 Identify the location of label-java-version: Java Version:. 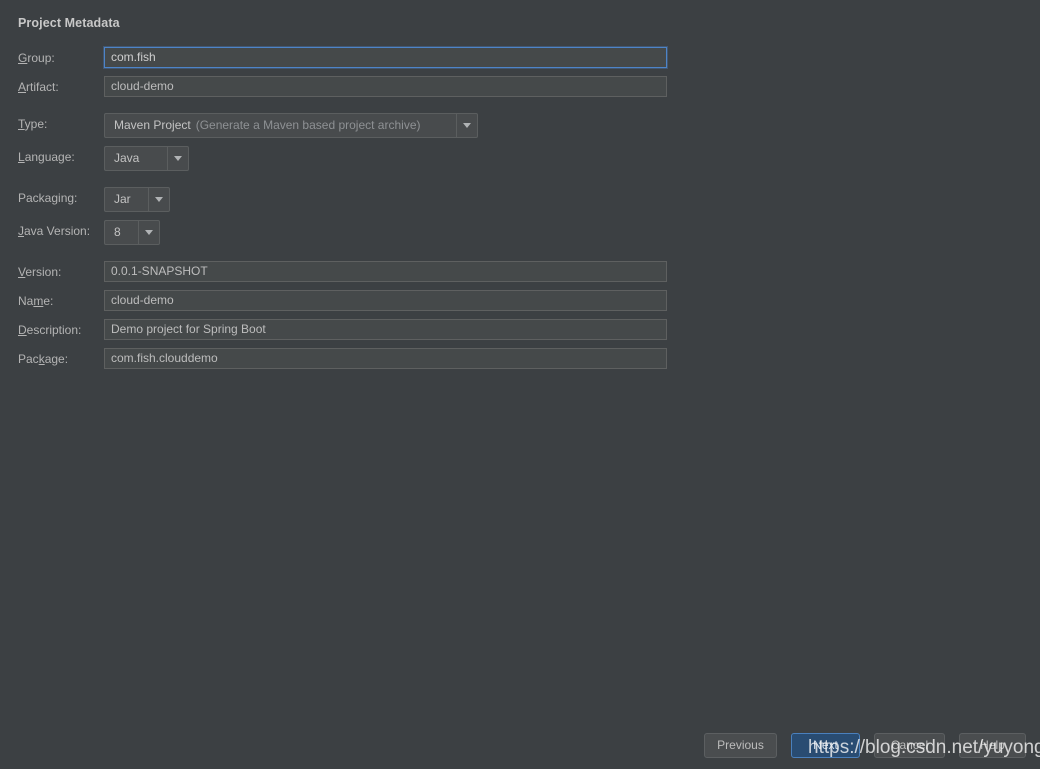
(54, 231).